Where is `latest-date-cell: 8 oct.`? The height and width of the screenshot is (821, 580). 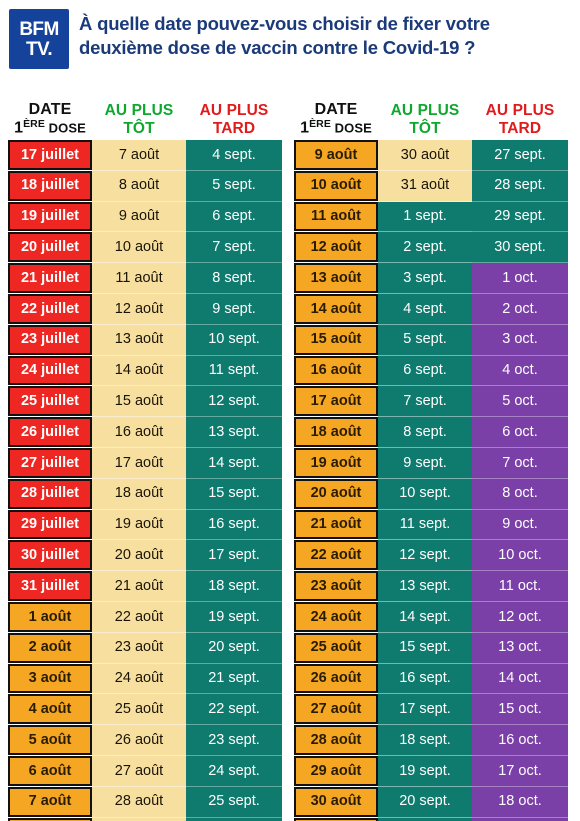
latest-date-cell: 8 oct. is located at coordinates (520, 494).